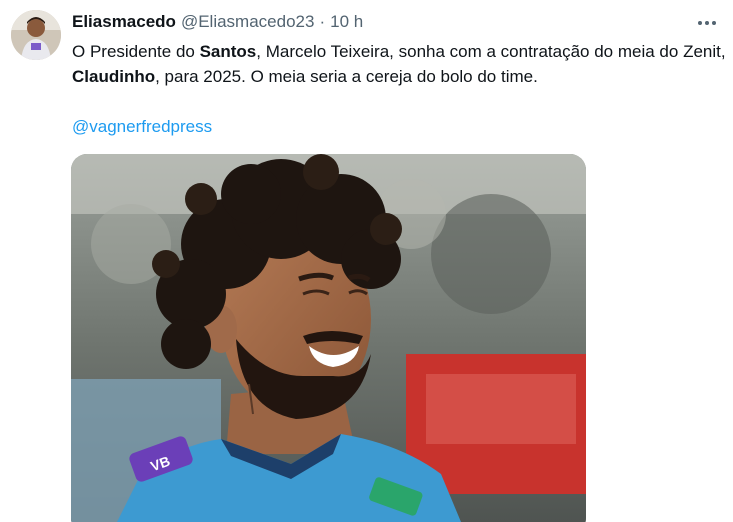  I want to click on tweet-header: Eliasmacedo @Eliasmacedo23 · 10 h, so click(217, 23).